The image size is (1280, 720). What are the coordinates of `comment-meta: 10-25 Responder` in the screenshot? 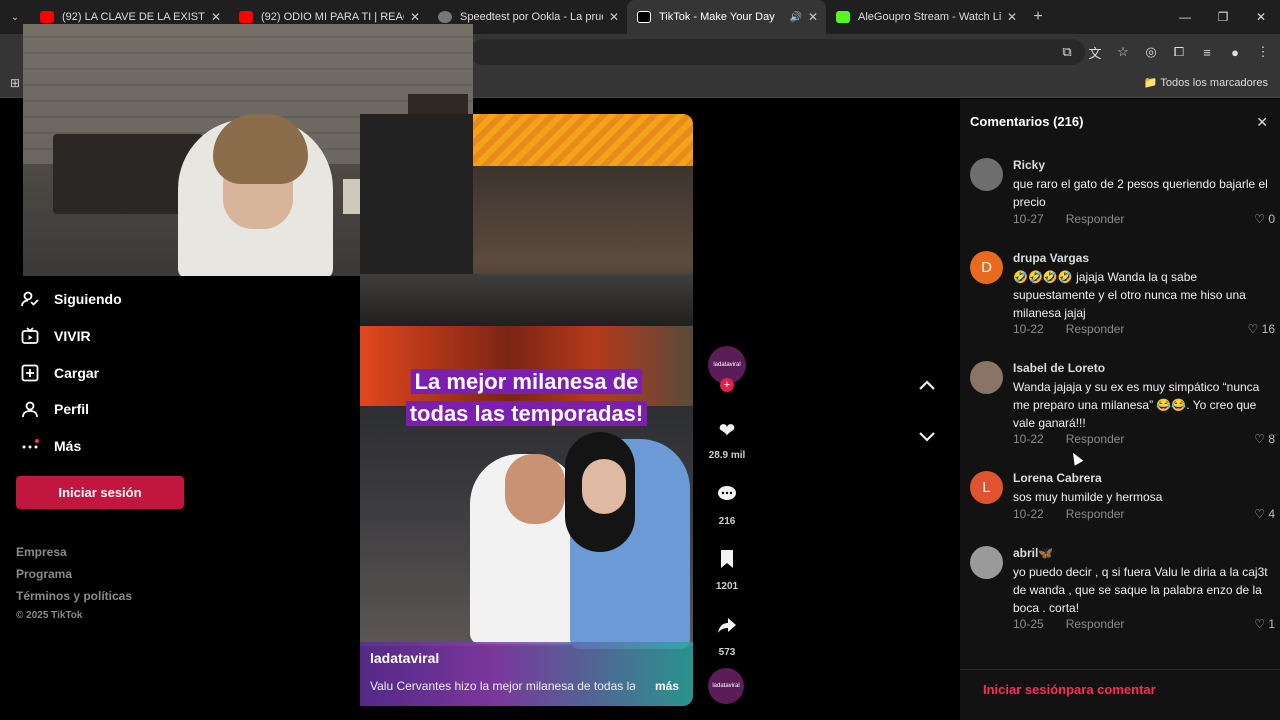 It's located at (1068, 624).